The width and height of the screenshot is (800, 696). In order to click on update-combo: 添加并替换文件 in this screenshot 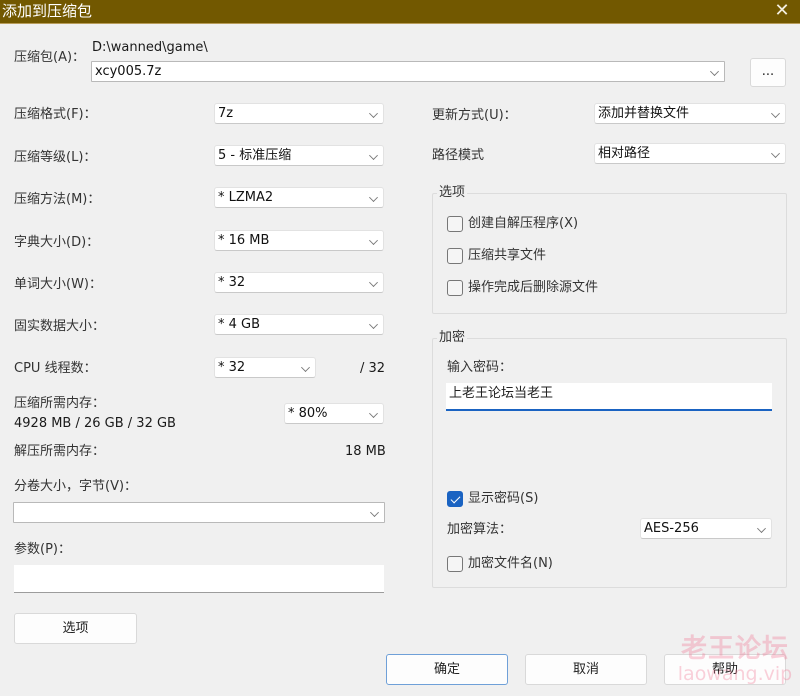, I will do `click(690, 113)`.